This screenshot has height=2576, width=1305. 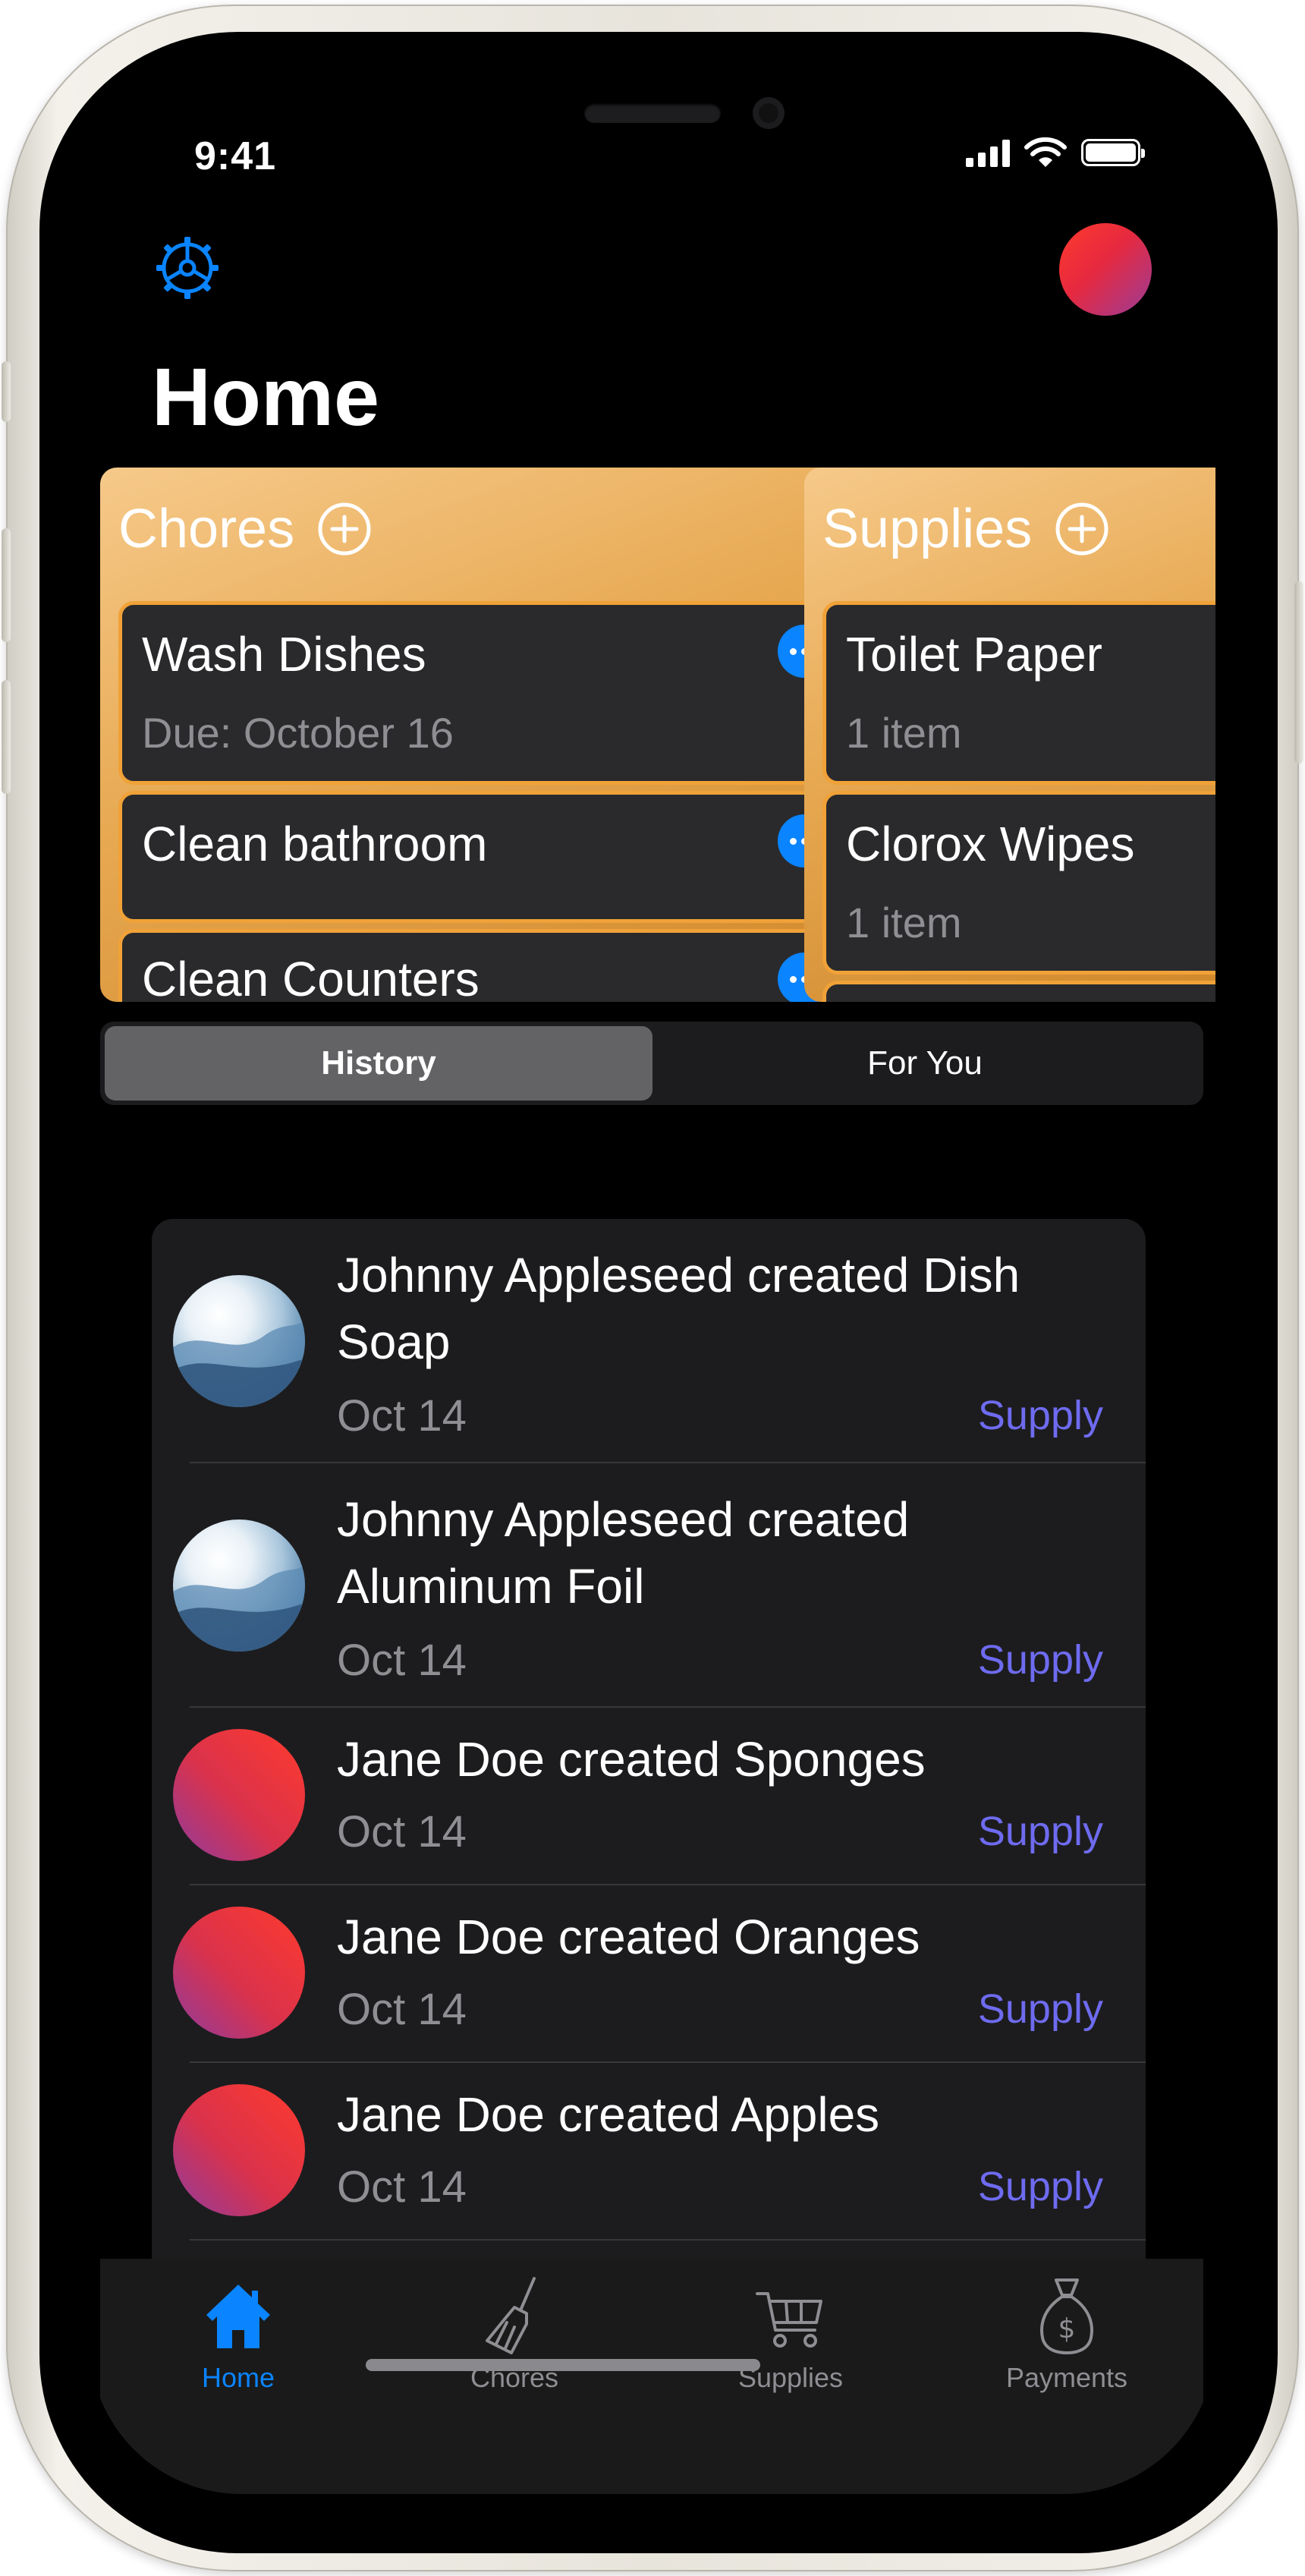 What do you see at coordinates (1298, 672) in the screenshot?
I see `power-button` at bounding box center [1298, 672].